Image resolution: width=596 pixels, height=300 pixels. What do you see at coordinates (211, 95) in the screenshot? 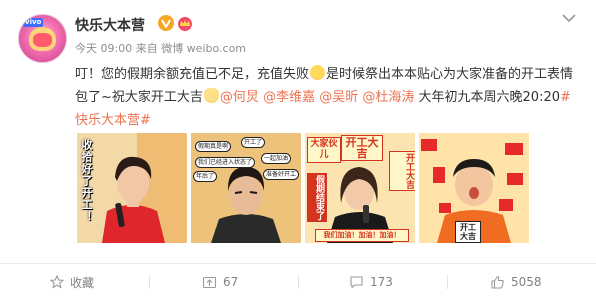
I see `pray-emoji-icon` at bounding box center [211, 95].